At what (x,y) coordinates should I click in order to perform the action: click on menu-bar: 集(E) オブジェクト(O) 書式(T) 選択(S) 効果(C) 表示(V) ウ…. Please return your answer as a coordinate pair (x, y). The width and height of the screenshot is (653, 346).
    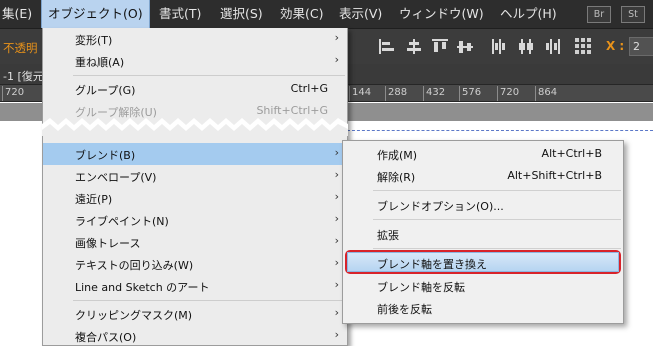
    Looking at the image, I should click on (326, 14).